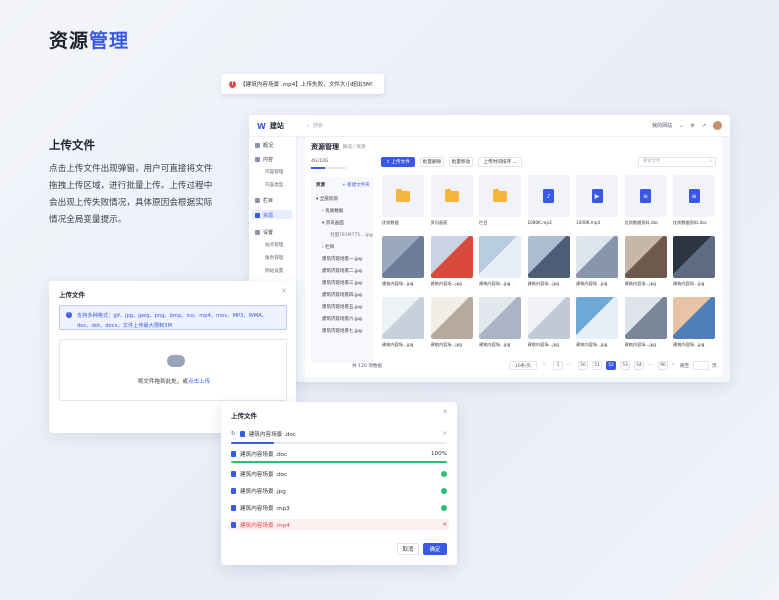 Image resolution: width=779 pixels, height=600 pixels. What do you see at coordinates (514, 162) in the screenshot?
I see `chevron-down-icon: ⌄` at bounding box center [514, 162].